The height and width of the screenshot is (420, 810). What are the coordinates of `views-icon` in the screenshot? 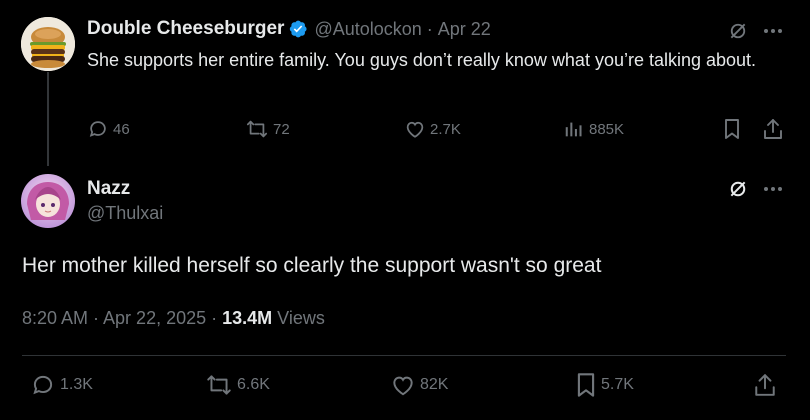 It's located at (573, 129).